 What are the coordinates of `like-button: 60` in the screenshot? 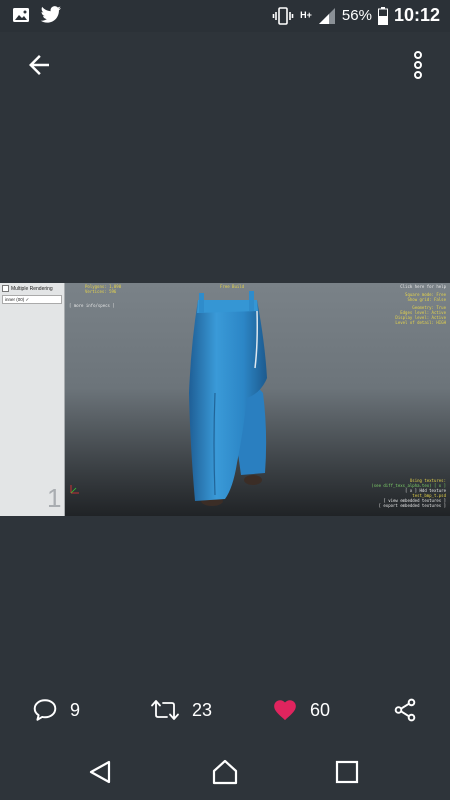 It's located at (301, 710).